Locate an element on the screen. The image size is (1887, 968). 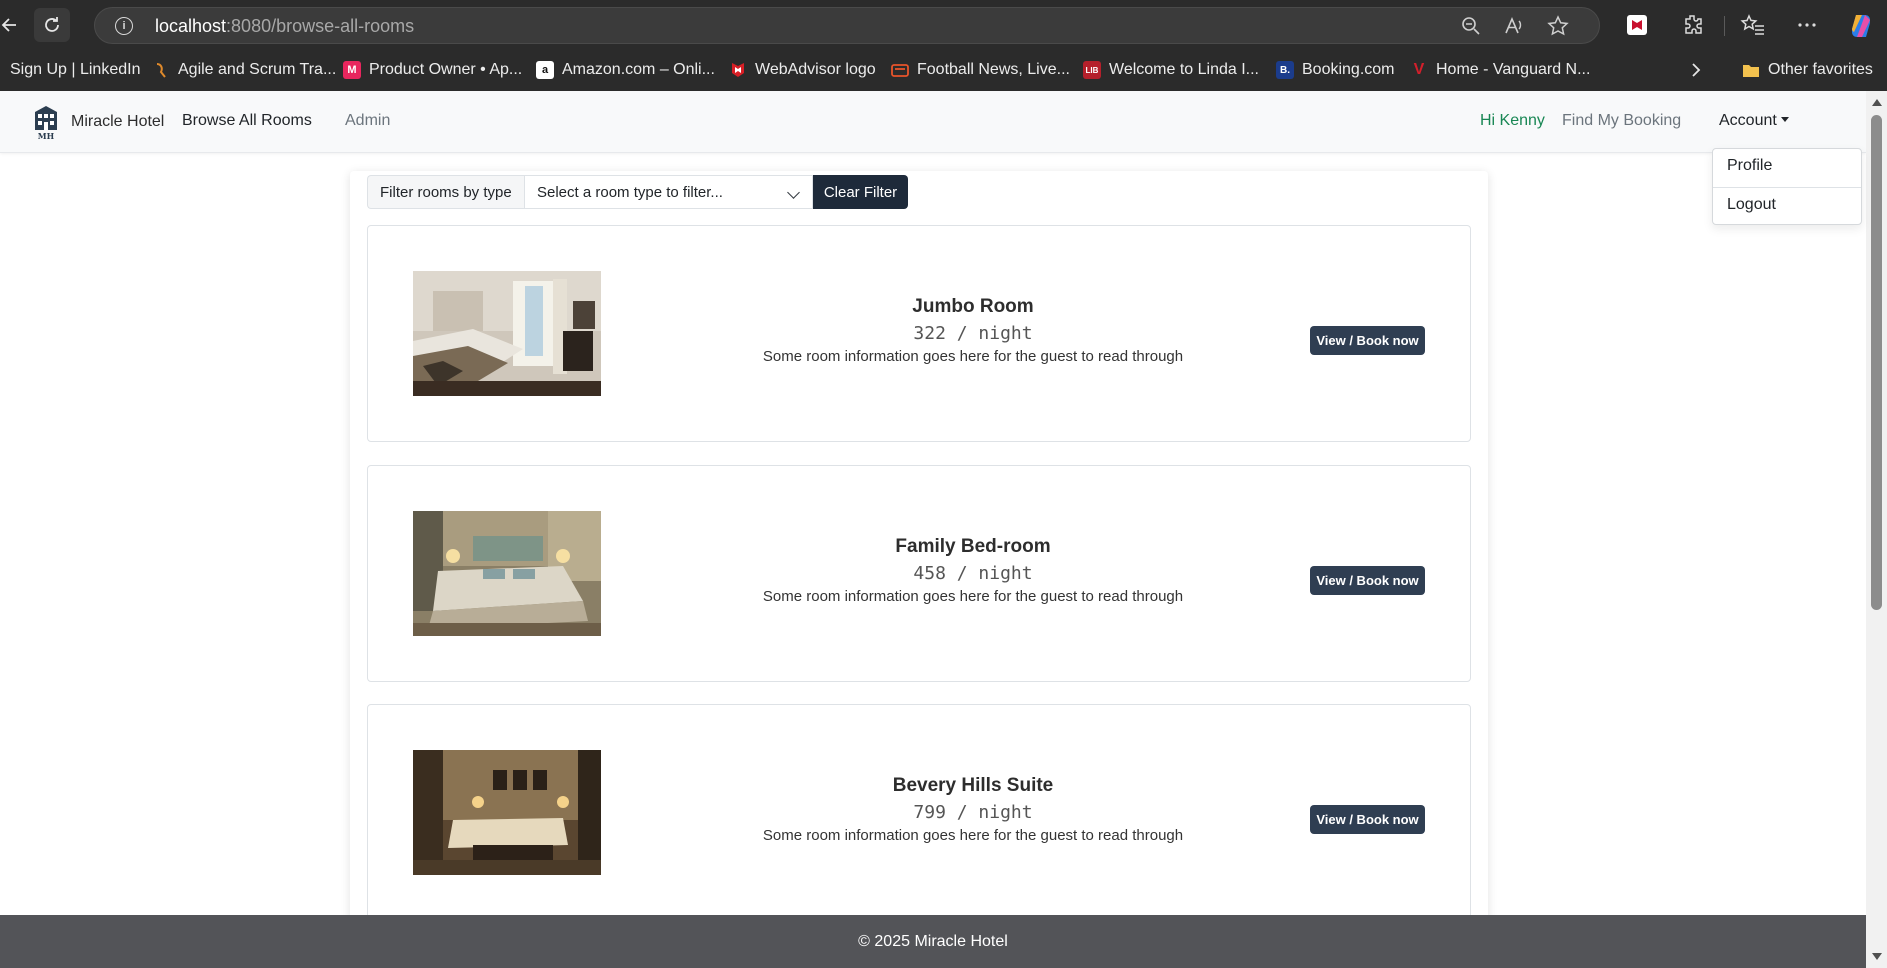
menu-item-logout: Logout is located at coordinates (1751, 205).